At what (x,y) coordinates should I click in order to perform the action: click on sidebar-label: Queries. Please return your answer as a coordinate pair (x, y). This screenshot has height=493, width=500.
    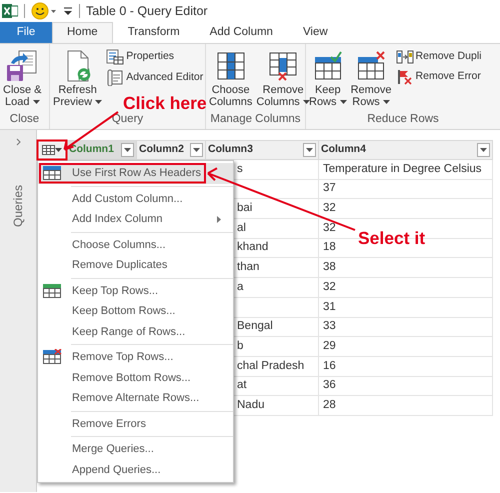
    Looking at the image, I should click on (18, 206).